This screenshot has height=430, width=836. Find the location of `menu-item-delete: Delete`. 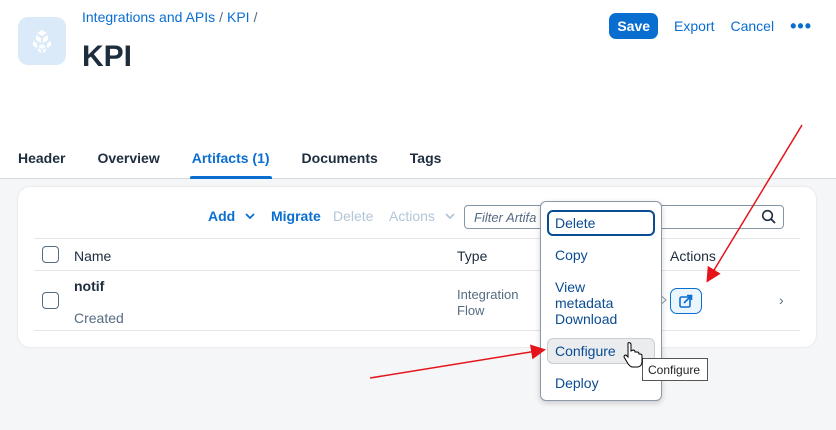

menu-item-delete: Delete is located at coordinates (601, 223).